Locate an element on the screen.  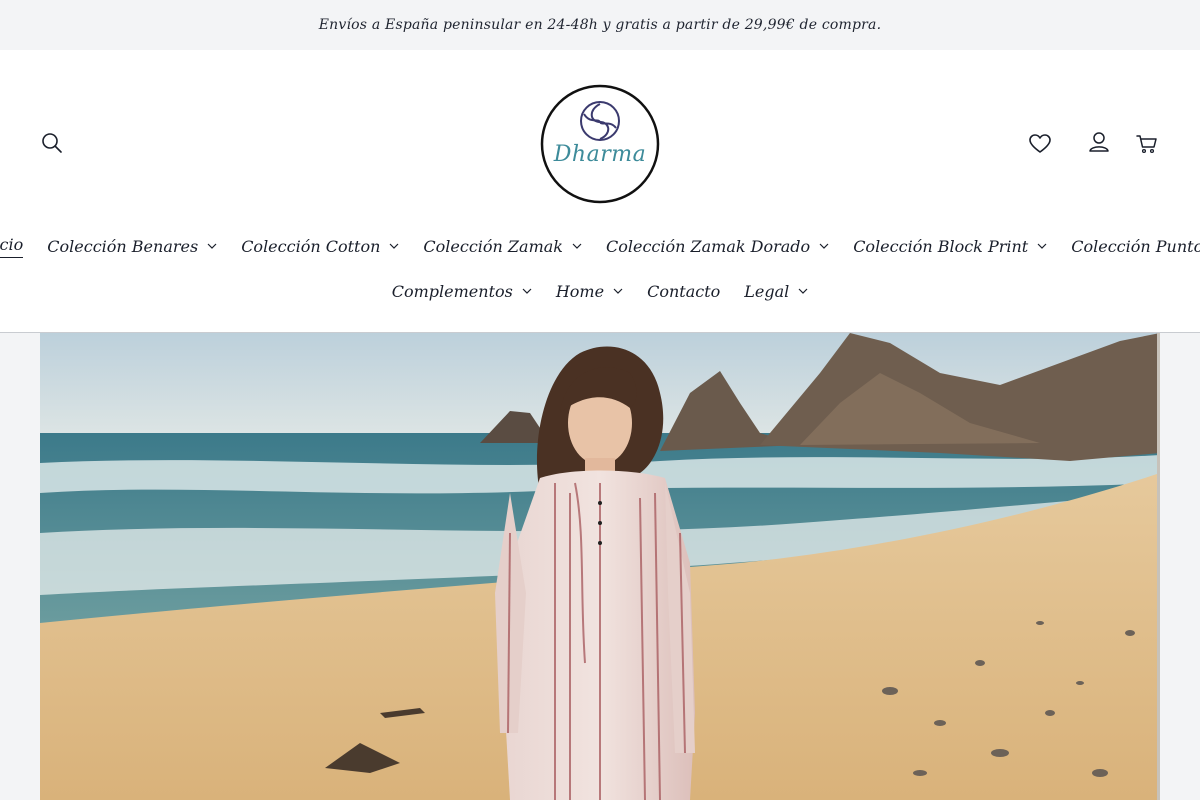
site-logo: Dharma is located at coordinates (600, 144).